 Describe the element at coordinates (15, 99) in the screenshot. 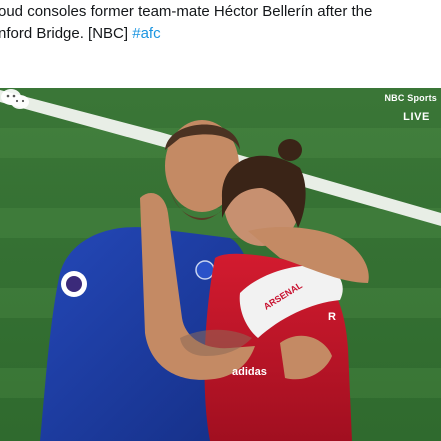

I see `wechat-icon` at that location.